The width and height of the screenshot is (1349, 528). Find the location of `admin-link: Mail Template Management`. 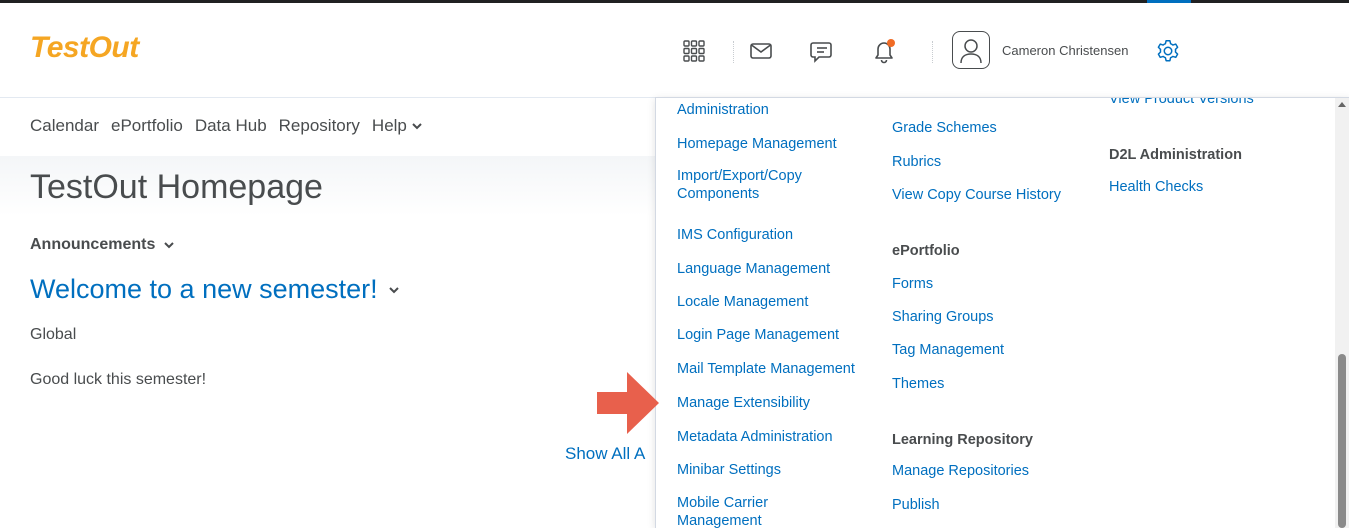

admin-link: Mail Template Management is located at coordinates (766, 369).